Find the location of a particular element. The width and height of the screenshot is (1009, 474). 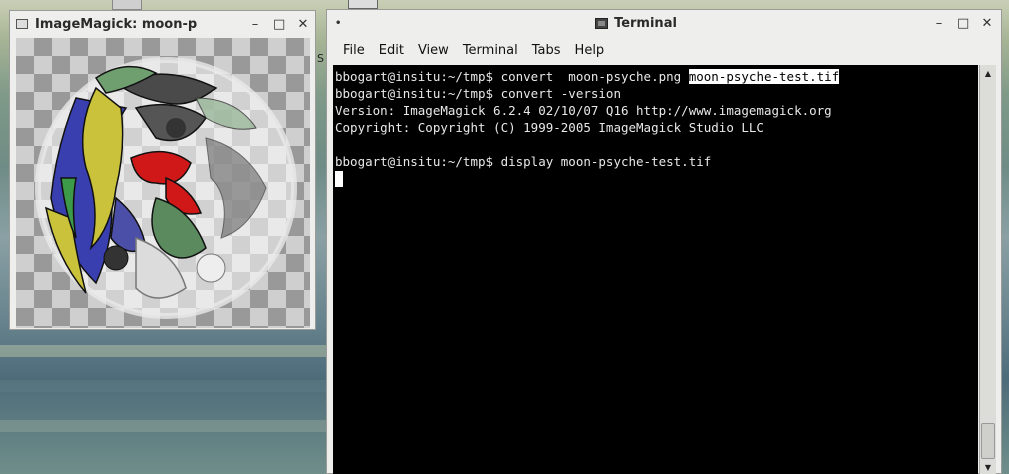

menu-edit: Edit is located at coordinates (391, 50).